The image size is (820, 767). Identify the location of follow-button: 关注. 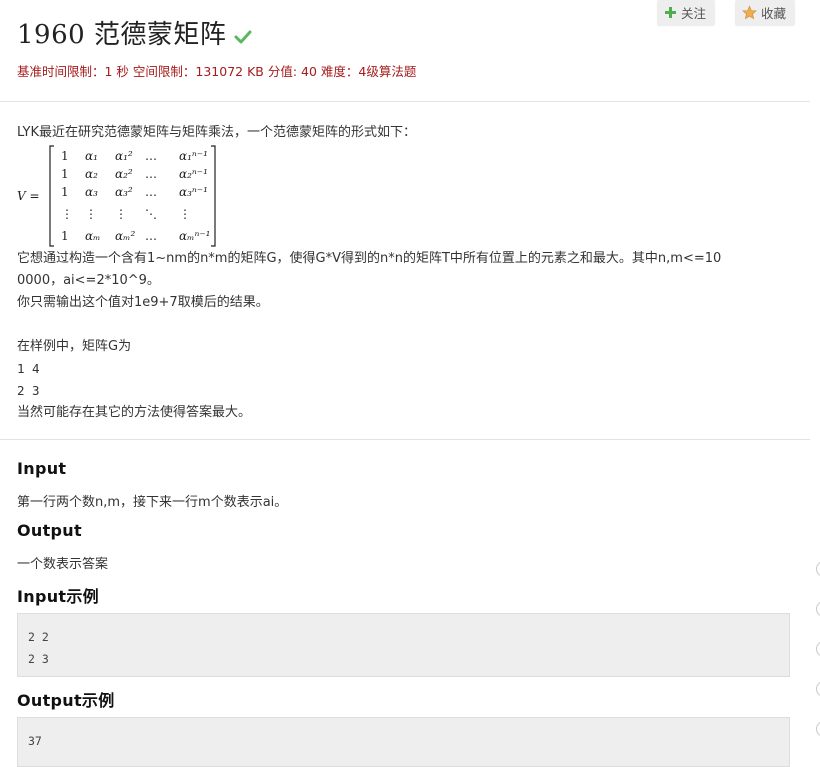
(686, 12).